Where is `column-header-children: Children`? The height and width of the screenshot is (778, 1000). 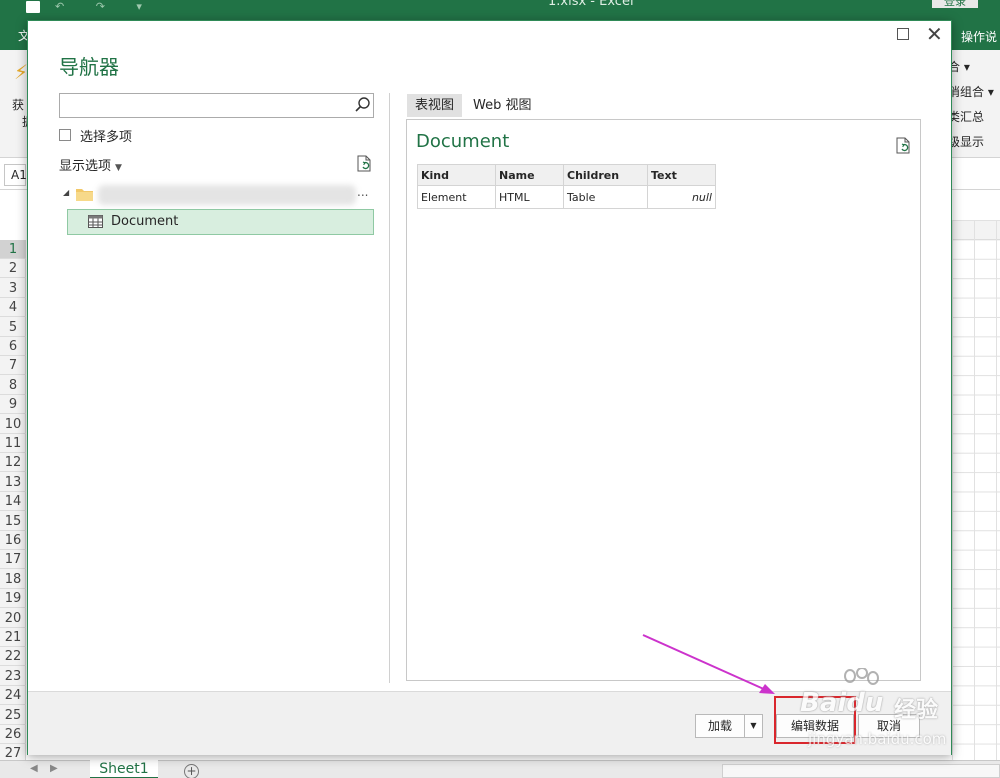
column-header-children: Children is located at coordinates (605, 175).